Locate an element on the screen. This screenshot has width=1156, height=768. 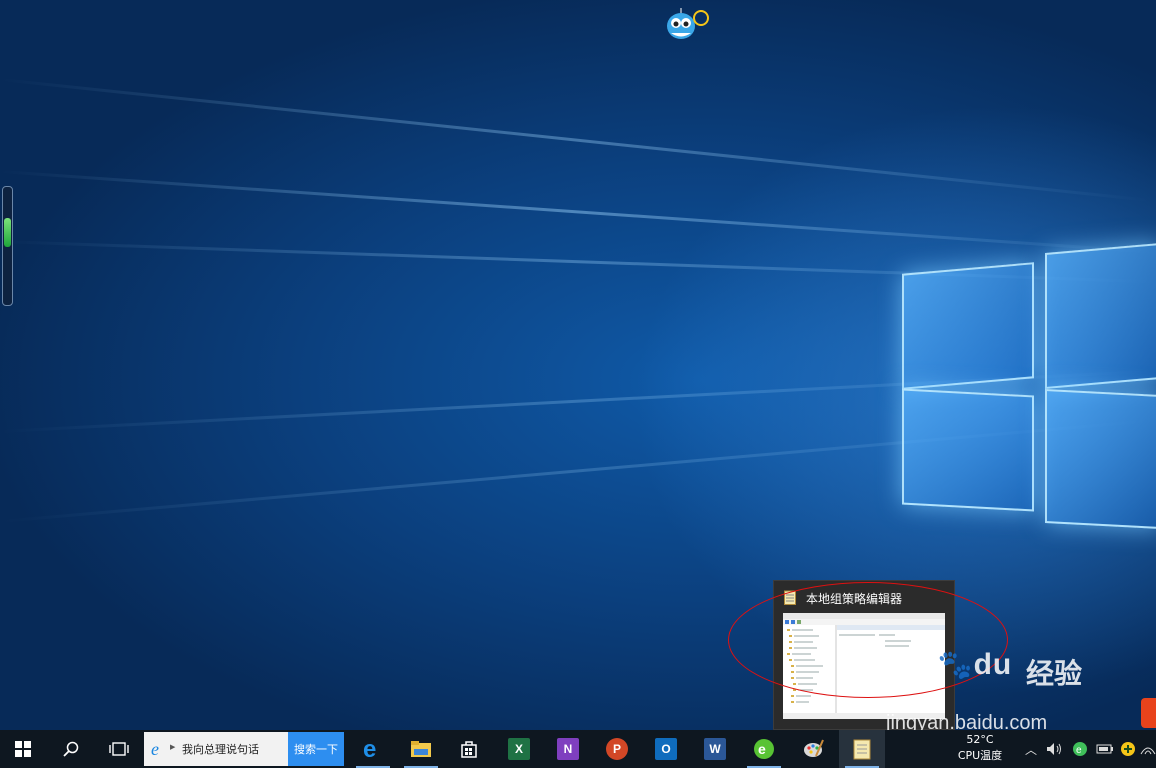
battery-button is located at coordinates (1105, 749).